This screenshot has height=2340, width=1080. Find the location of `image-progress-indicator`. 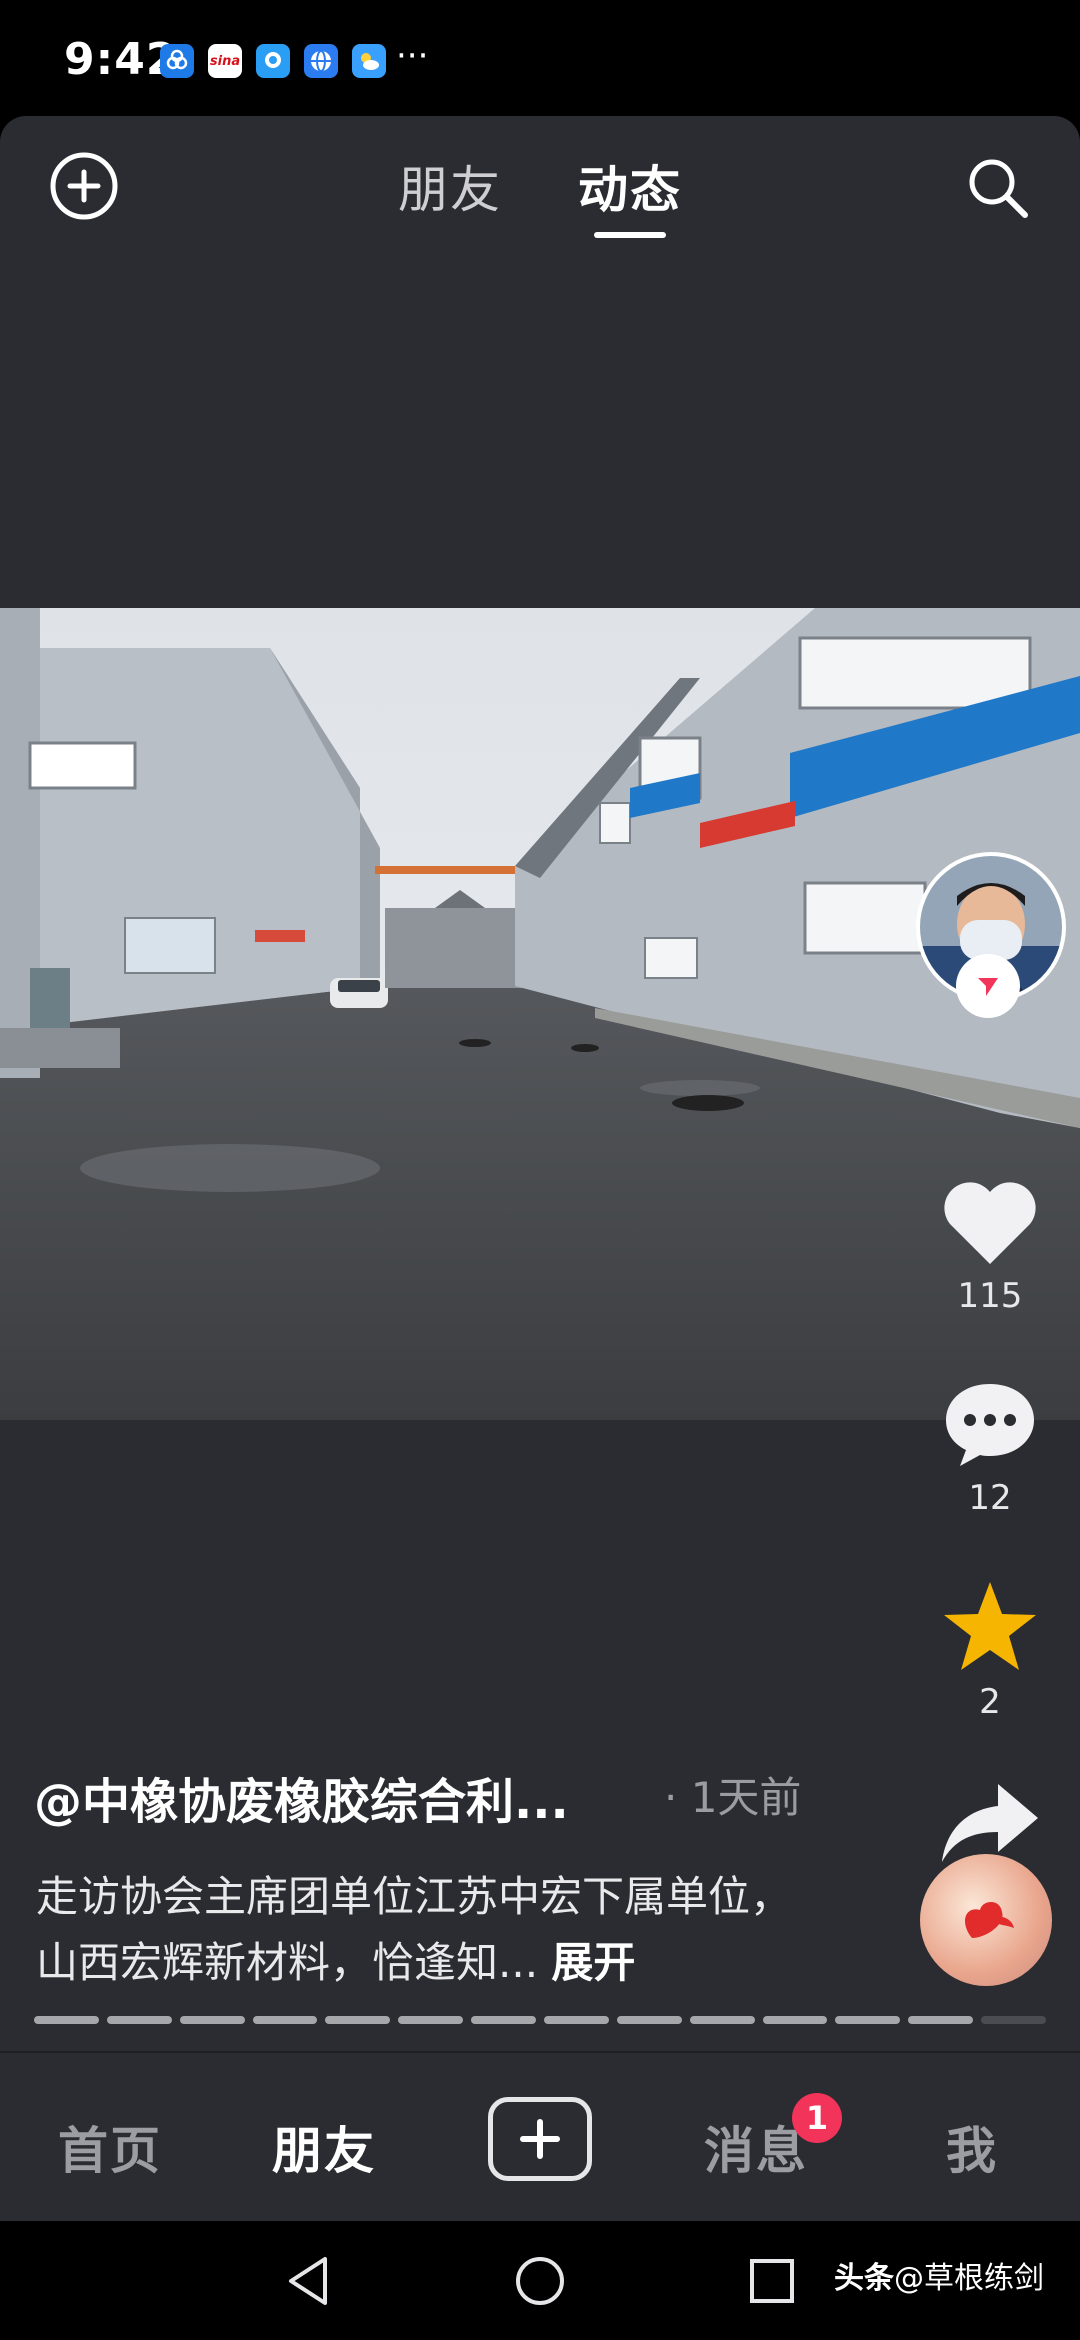

image-progress-indicator is located at coordinates (540, 2021).